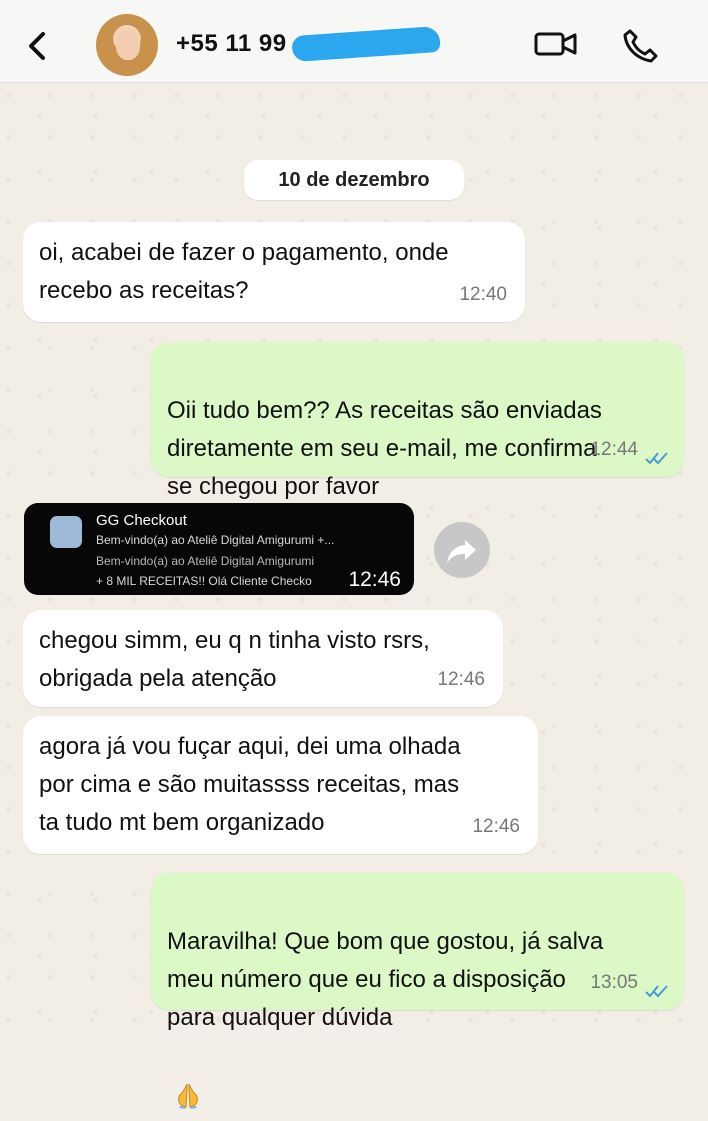 This screenshot has width=708, height=1121. Describe the element at coordinates (614, 982) in the screenshot. I see `message-time: 13:05` at that location.